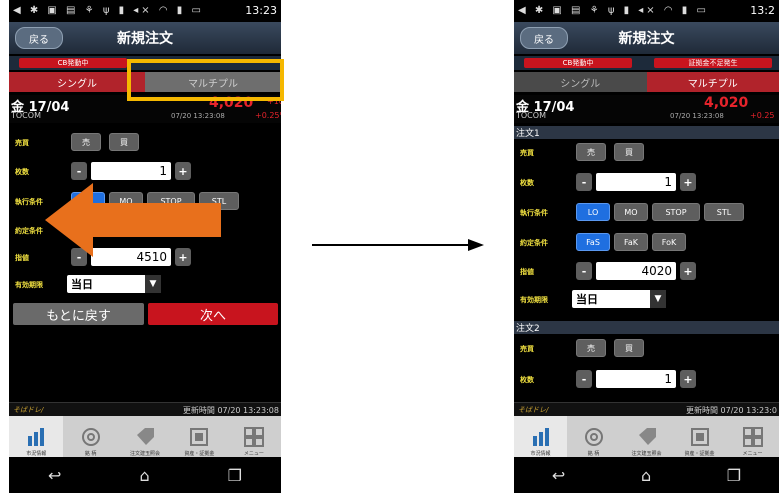  Describe the element at coordinates (669, 242) in the screenshot. I see `fill-fok-button: FoK` at that location.